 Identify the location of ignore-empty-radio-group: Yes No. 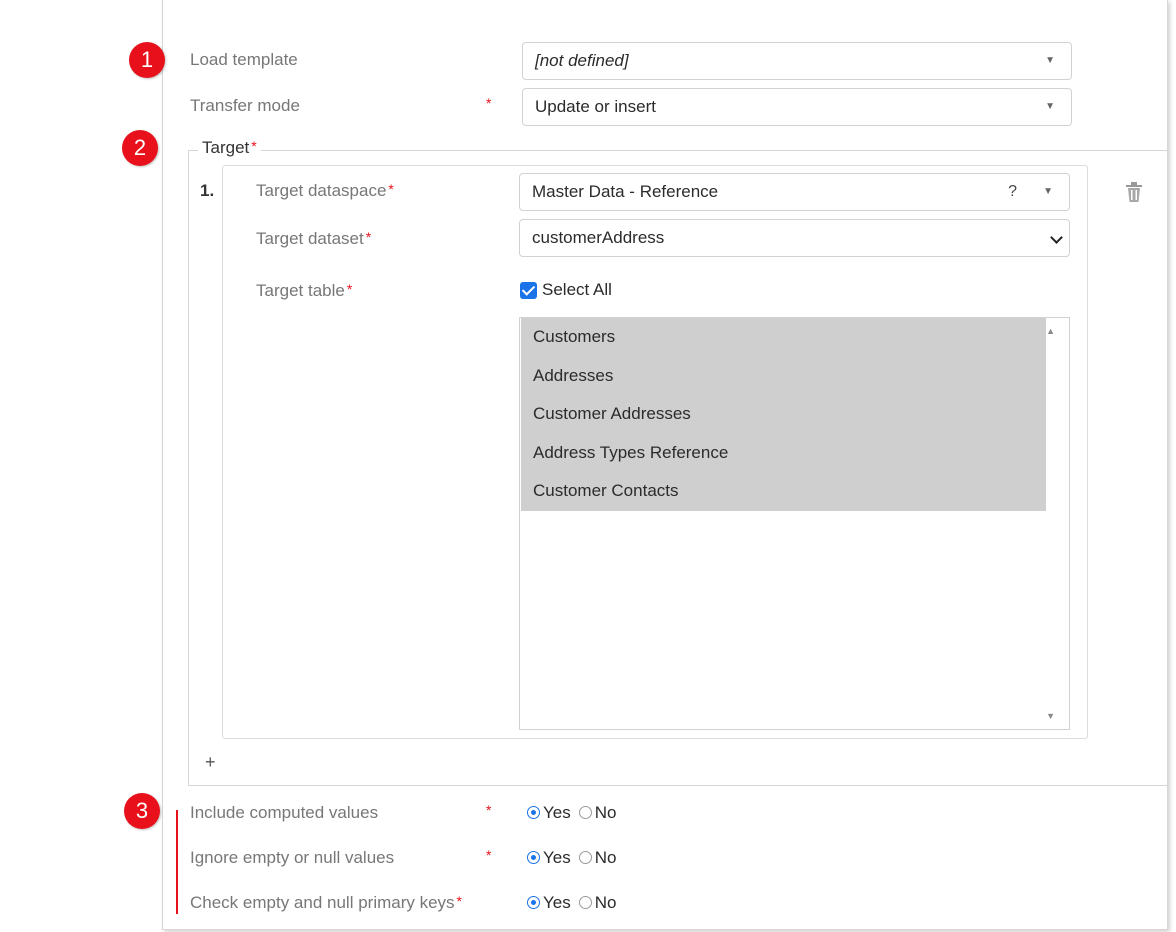
(571, 858).